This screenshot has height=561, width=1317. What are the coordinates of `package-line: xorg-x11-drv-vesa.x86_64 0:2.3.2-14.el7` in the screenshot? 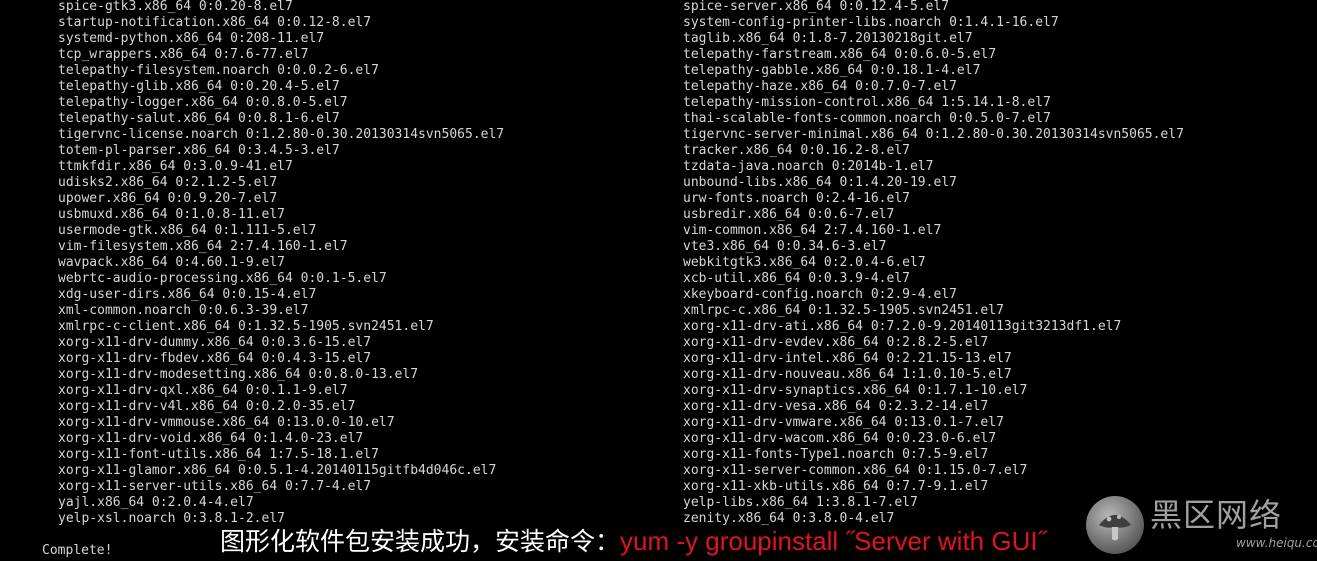 It's located at (836, 406).